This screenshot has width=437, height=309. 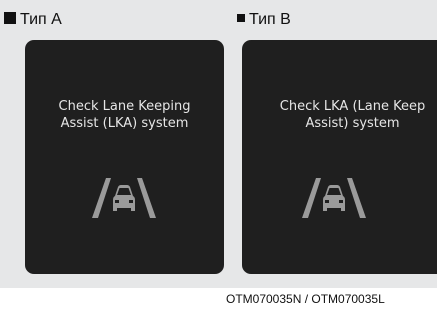 I want to click on warning-message: Check Lane Keeping Assist (LKA) system, so click(x=124, y=115).